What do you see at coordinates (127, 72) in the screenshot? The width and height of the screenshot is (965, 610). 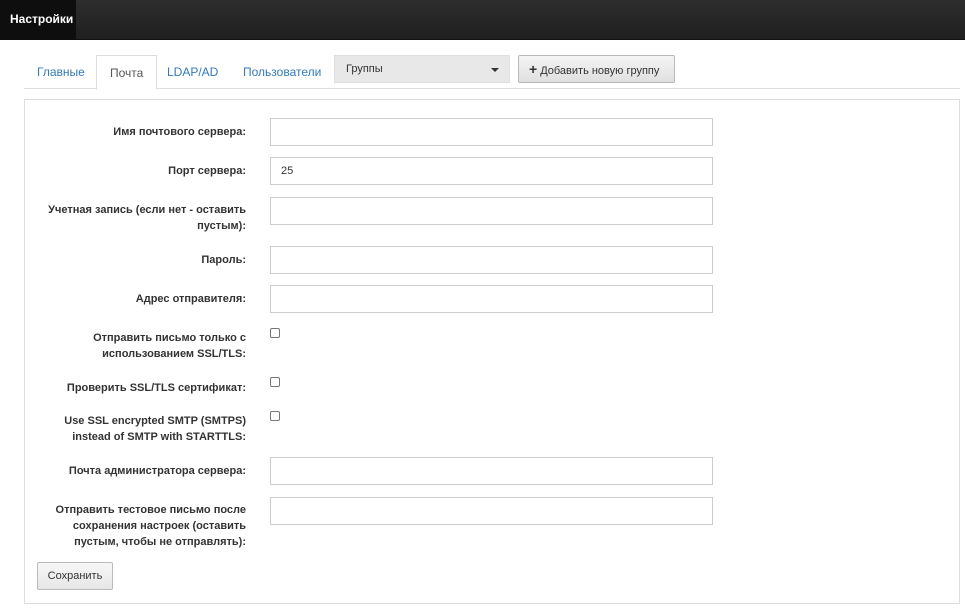 I see `tab-mail: Почта` at bounding box center [127, 72].